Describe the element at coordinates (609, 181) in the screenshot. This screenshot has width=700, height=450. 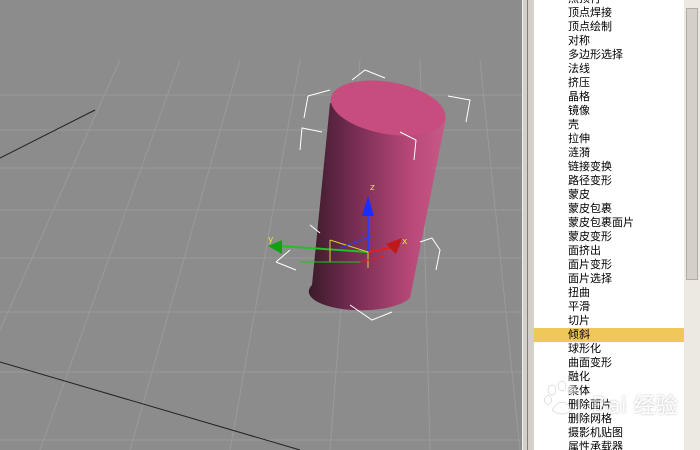
I see `modifier-item: 路径变形` at that location.